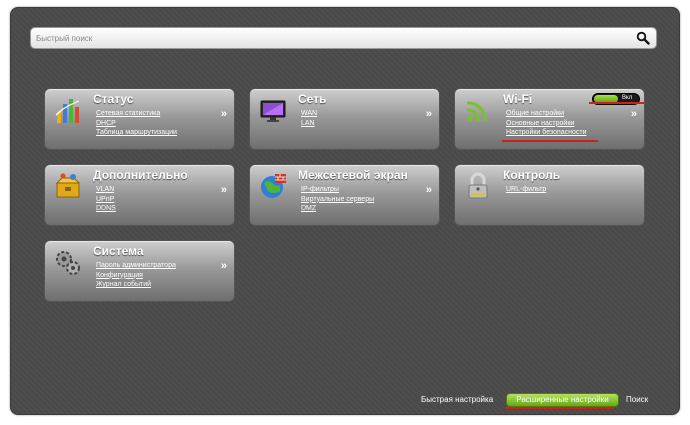 Image resolution: width=690 pixels, height=425 pixels. Describe the element at coordinates (136, 114) in the screenshot. I see `link-network-statistics: Сетевая статистика` at that location.